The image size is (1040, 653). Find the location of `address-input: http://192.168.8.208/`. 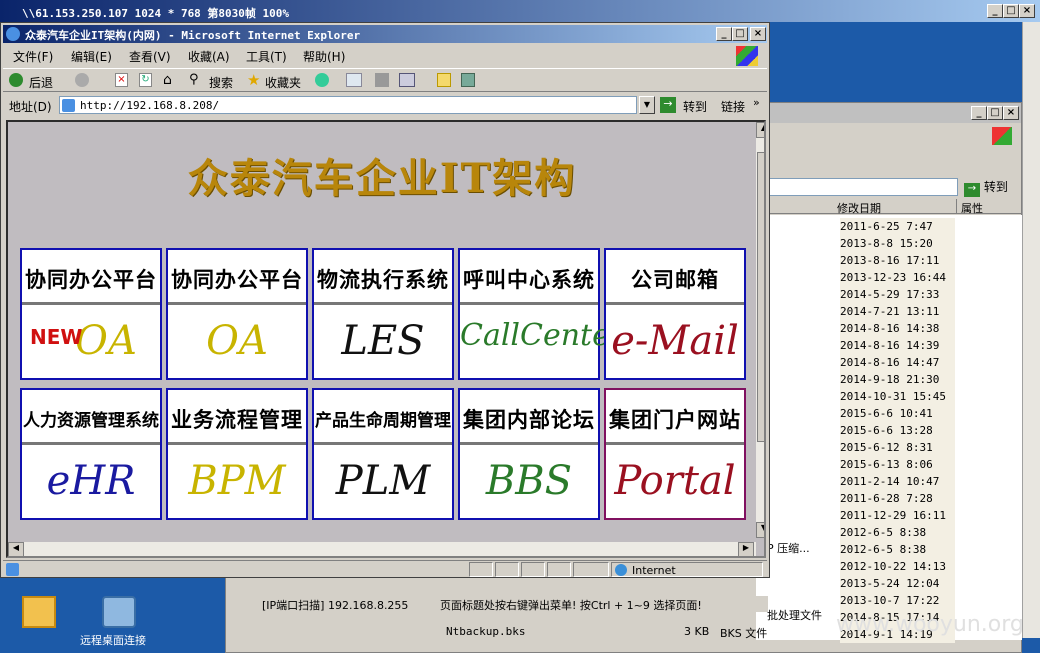

address-input: http://192.168.8.208/ is located at coordinates (348, 105).